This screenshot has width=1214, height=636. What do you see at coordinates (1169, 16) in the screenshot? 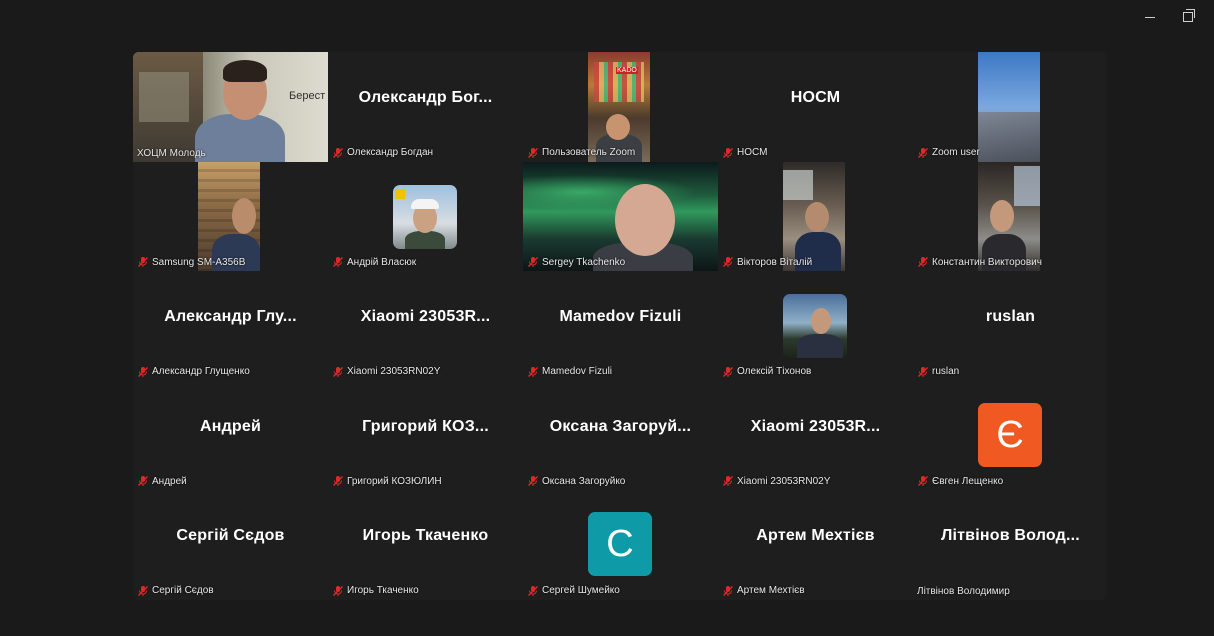
I see `window-controls` at bounding box center [1169, 16].